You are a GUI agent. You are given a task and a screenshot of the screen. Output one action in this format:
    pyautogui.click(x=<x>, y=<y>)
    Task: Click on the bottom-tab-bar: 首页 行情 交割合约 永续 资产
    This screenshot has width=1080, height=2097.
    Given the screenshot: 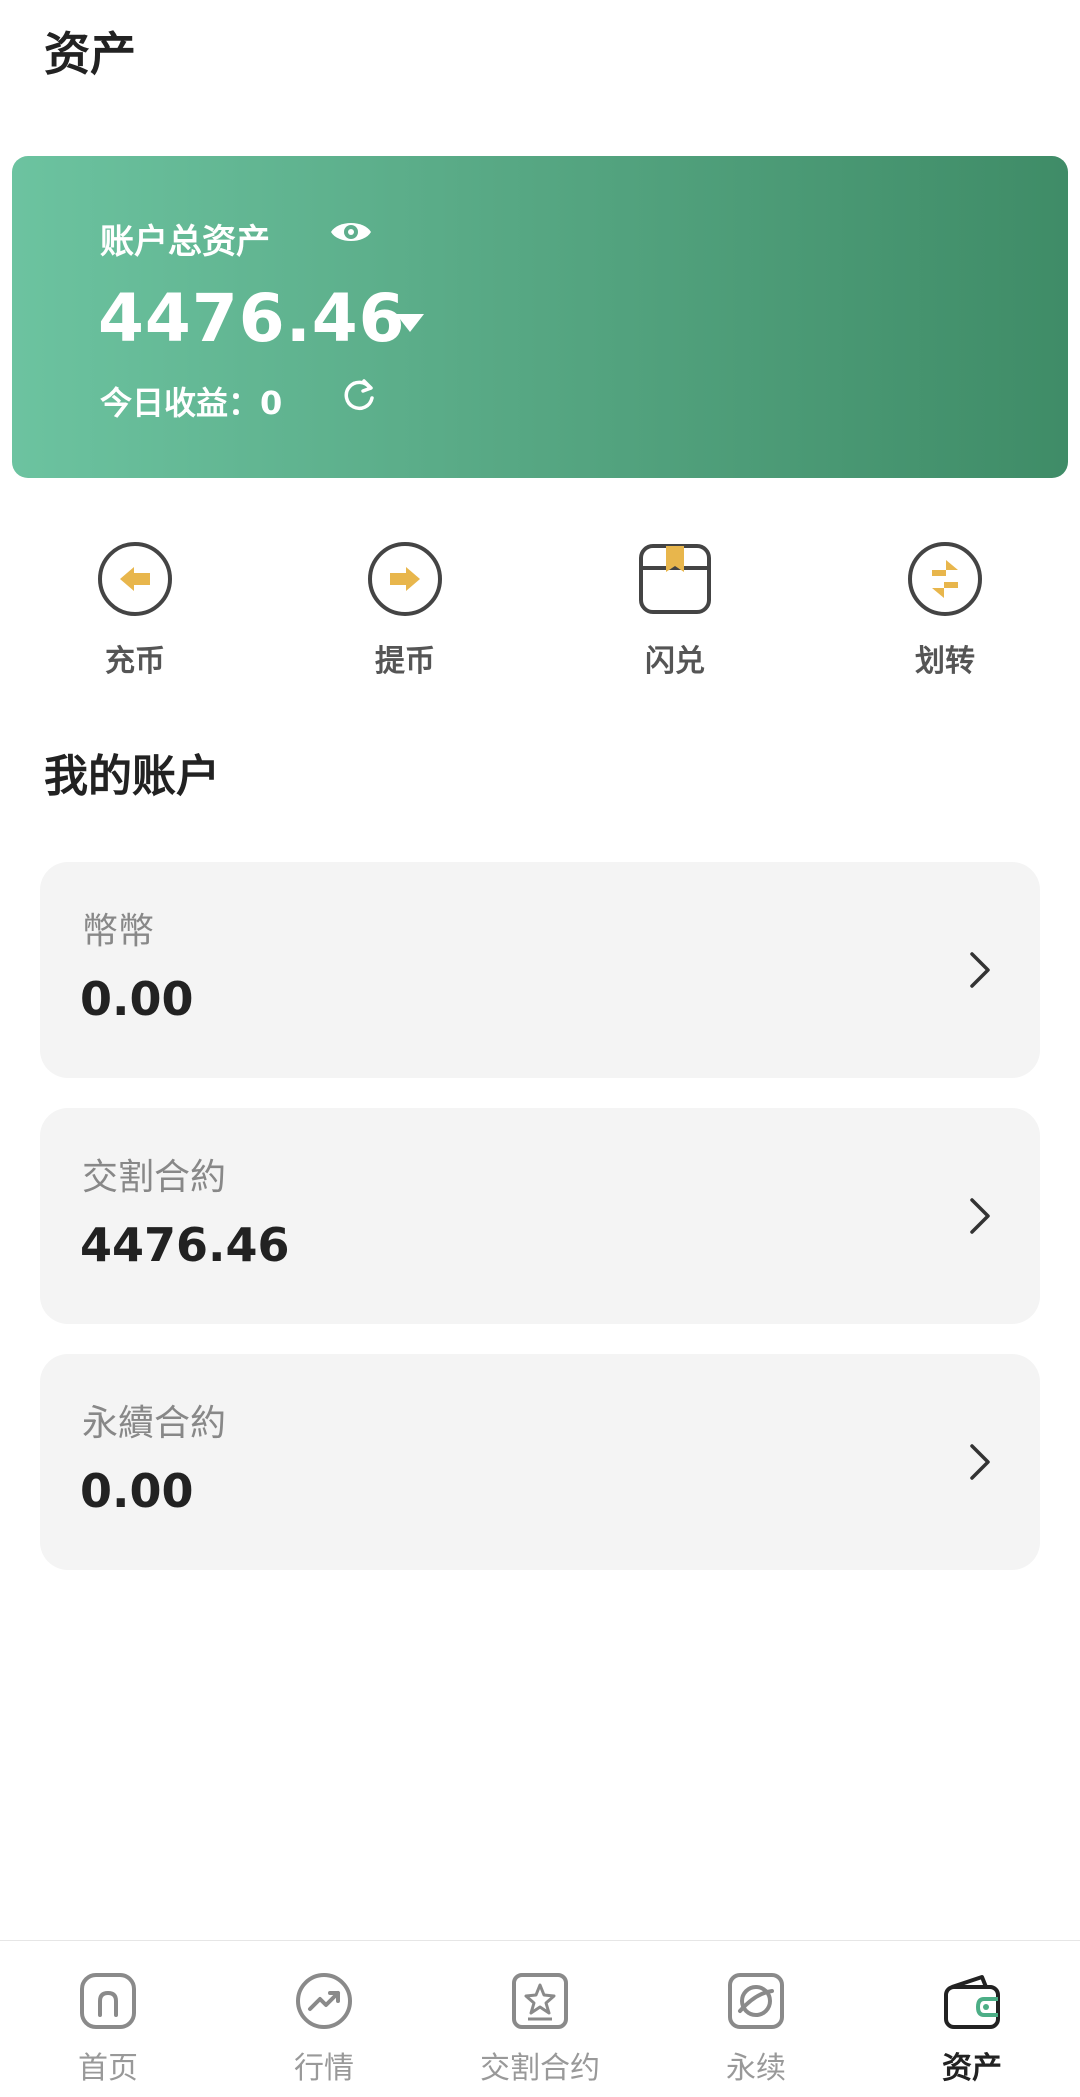 What is the action you would take?
    pyautogui.click(x=540, y=2018)
    